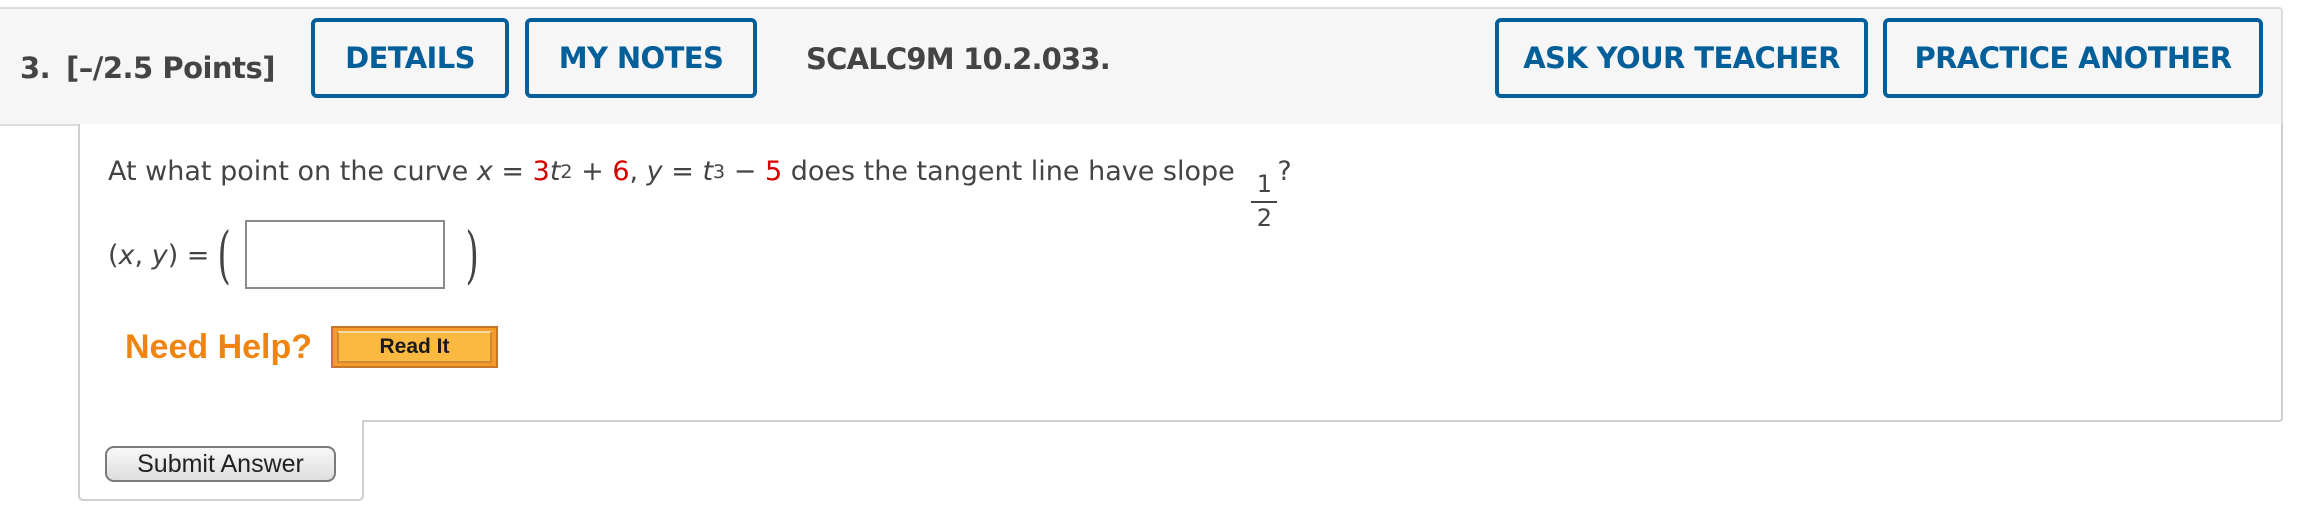 The image size is (2315, 526). Describe the element at coordinates (143, 255) in the screenshot. I see `label-comma: ,` at that location.